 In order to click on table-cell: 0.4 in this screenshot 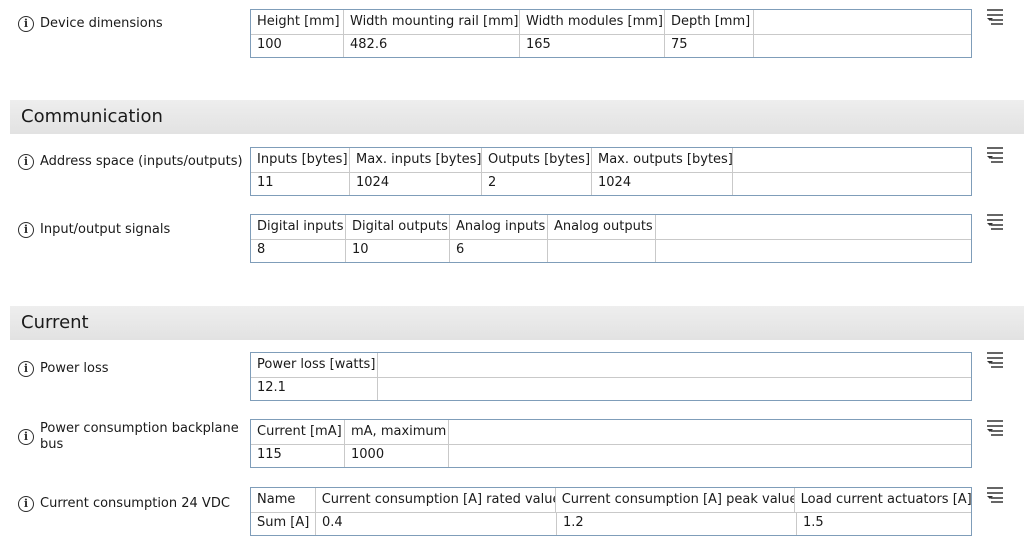, I will do `click(436, 524)`.